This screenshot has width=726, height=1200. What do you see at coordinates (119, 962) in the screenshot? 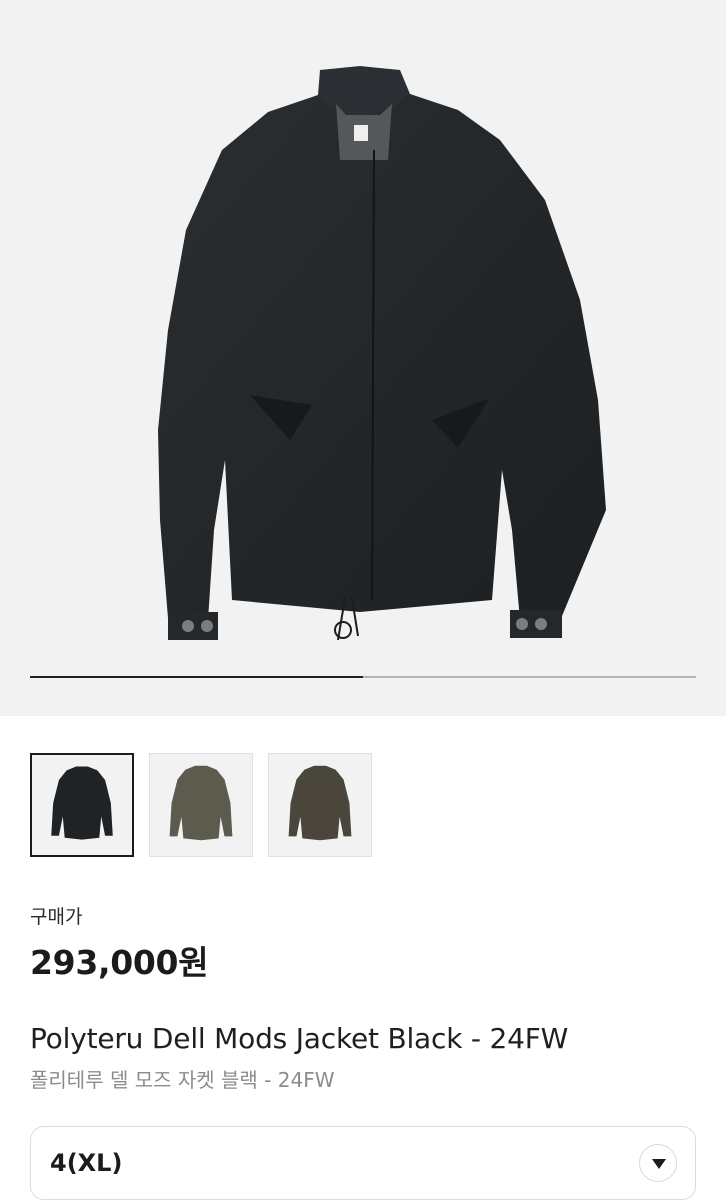
I see `product-price: 293,000원` at bounding box center [119, 962].